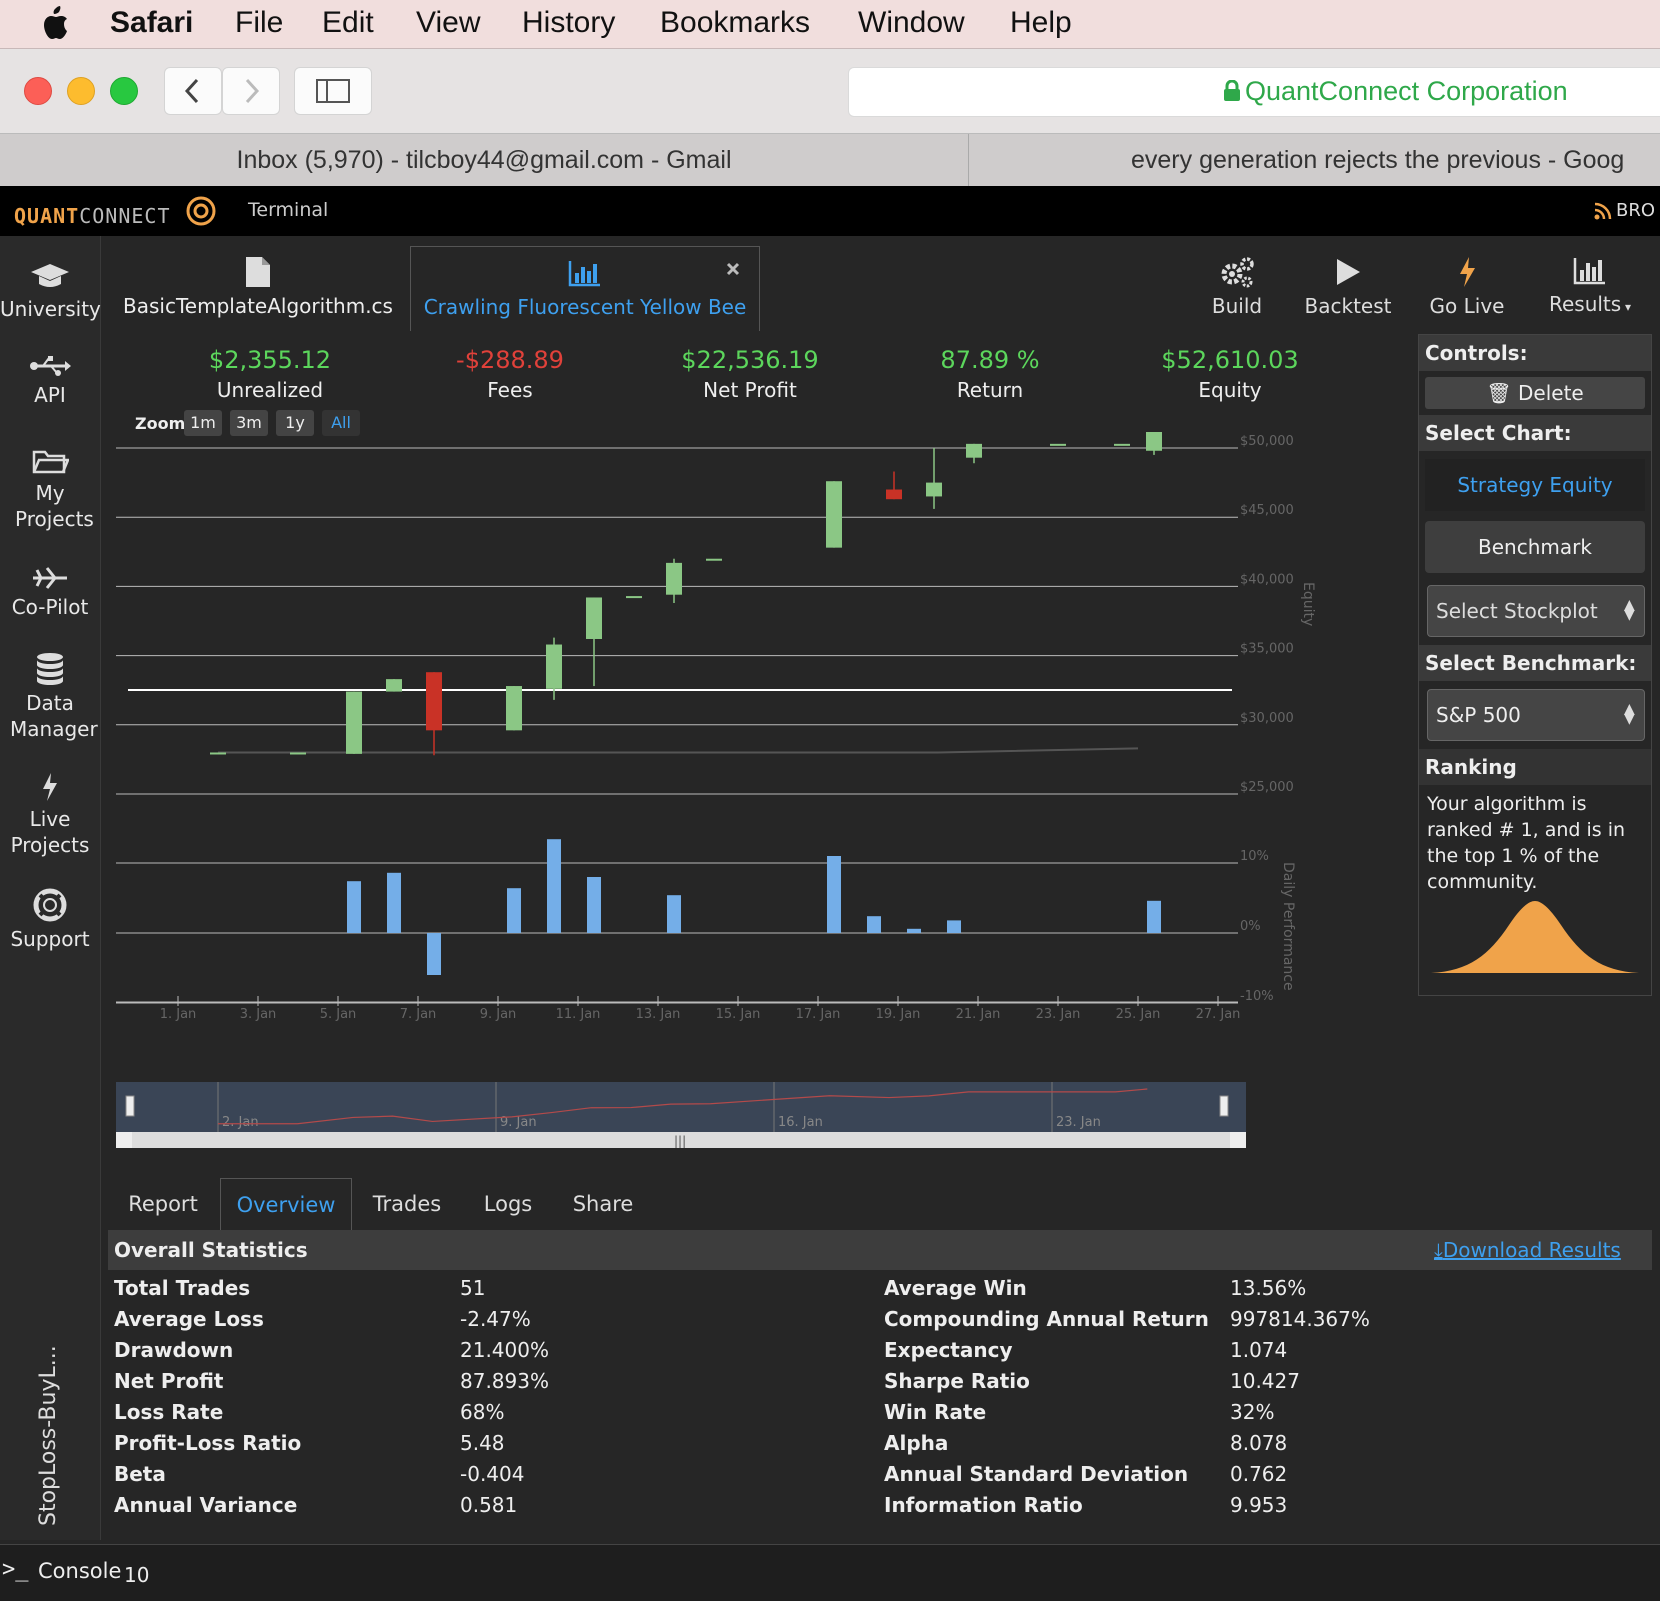  I want to click on stockplot-select: Select Stockplot ▲ ▼, so click(1536, 611).